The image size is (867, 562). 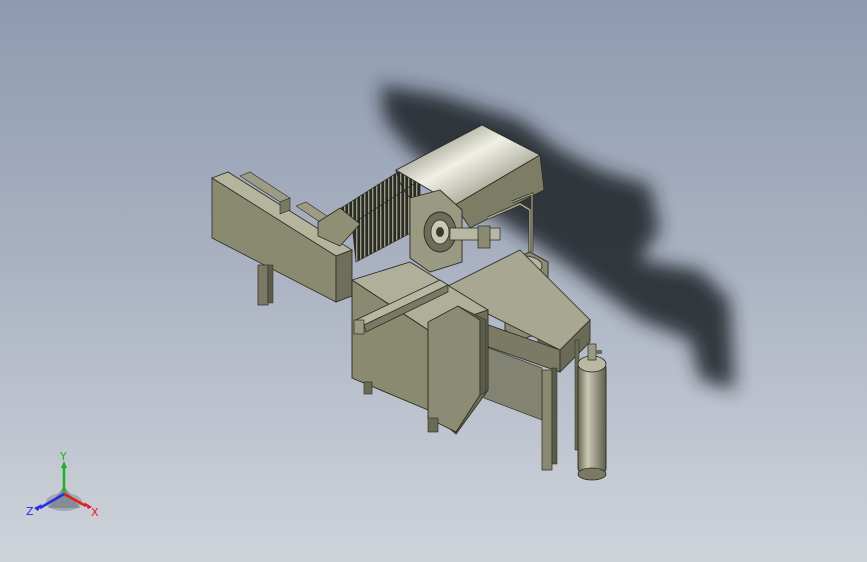 I want to click on x-axis-label: X, so click(x=95, y=512).